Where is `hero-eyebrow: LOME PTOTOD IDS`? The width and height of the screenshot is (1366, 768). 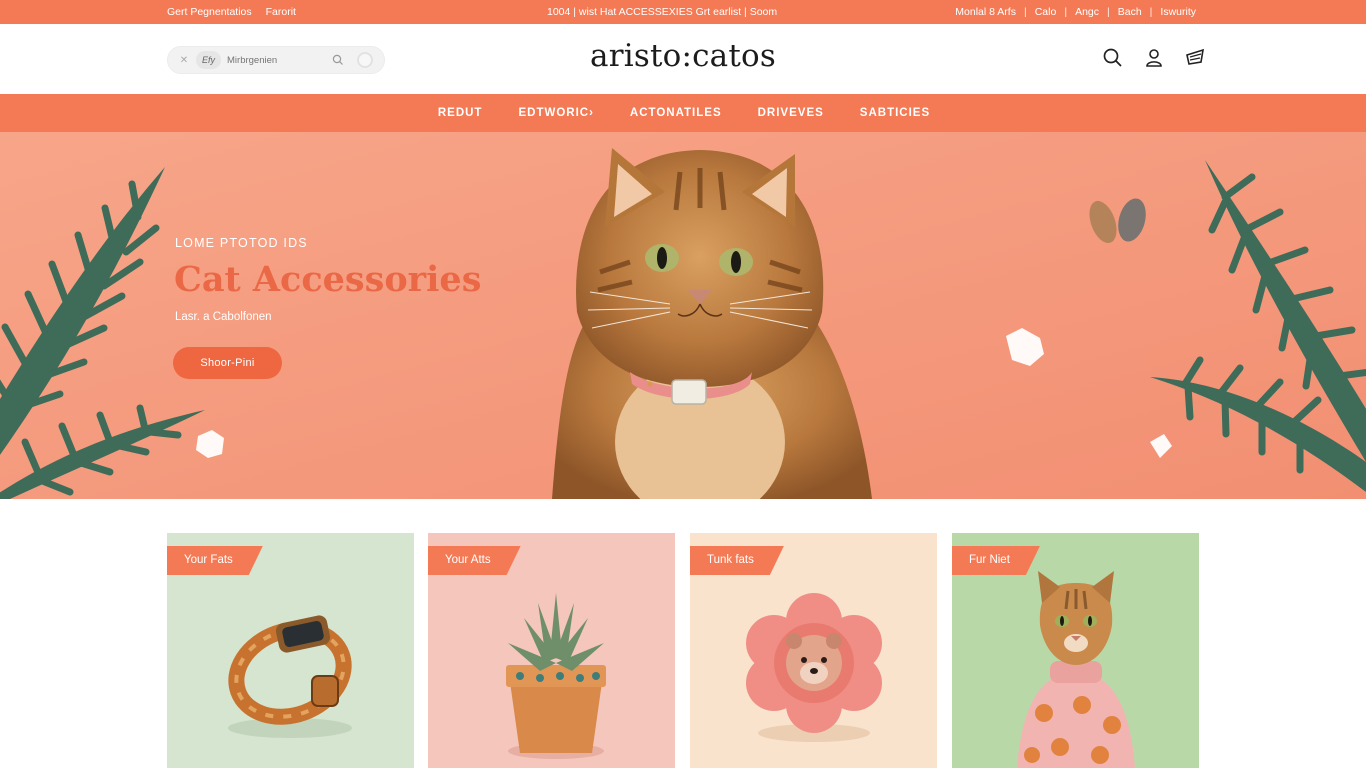 hero-eyebrow: LOME PTOTOD IDS is located at coordinates (241, 243).